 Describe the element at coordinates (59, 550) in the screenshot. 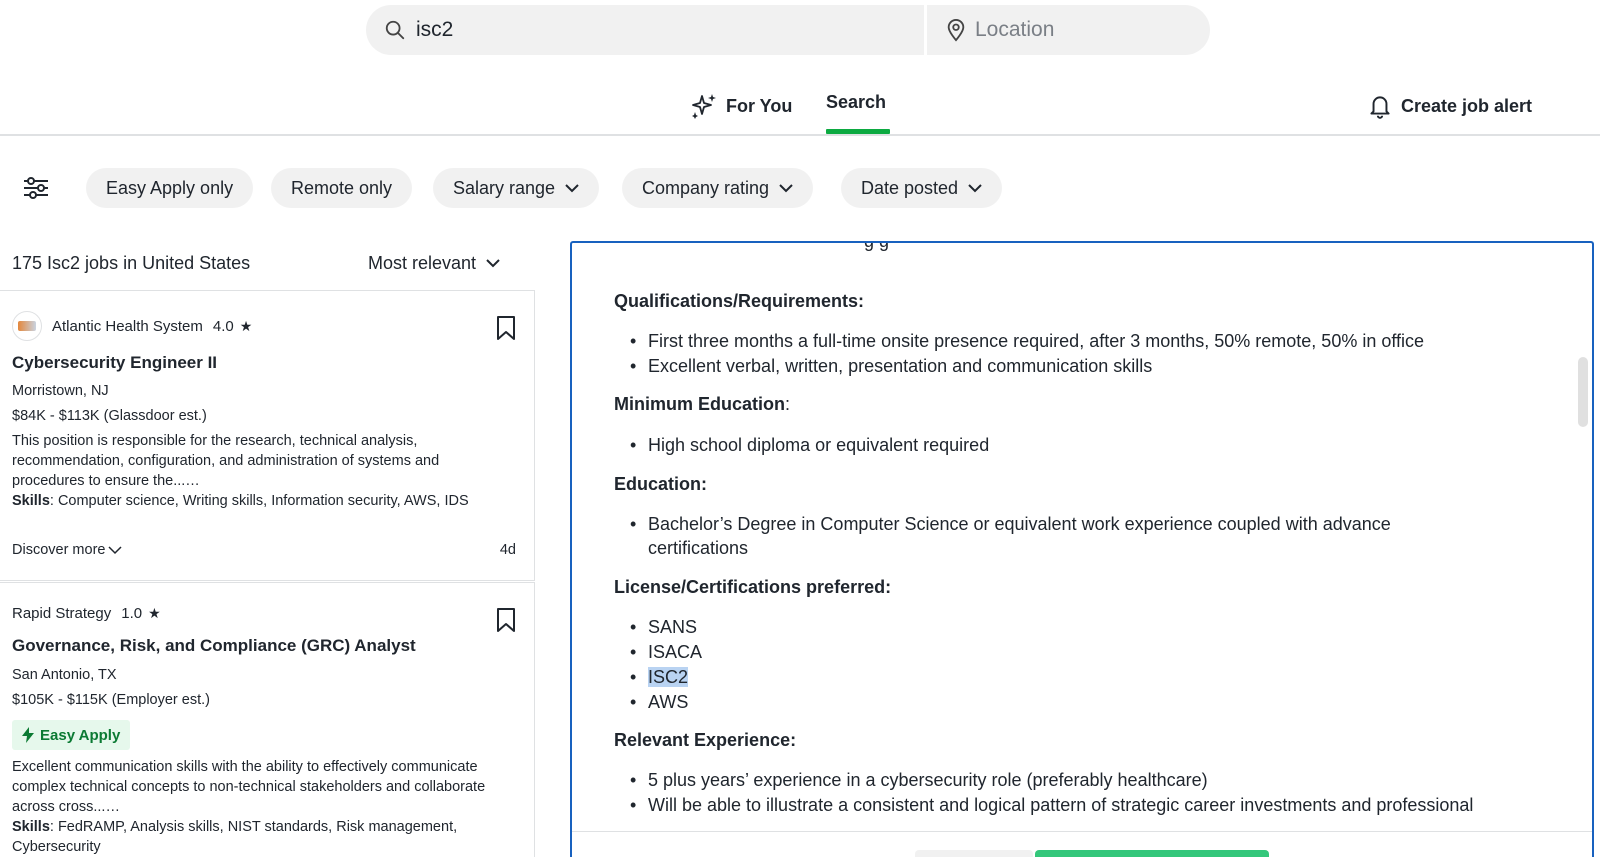

I see `discover-more-label: Discover more` at that location.